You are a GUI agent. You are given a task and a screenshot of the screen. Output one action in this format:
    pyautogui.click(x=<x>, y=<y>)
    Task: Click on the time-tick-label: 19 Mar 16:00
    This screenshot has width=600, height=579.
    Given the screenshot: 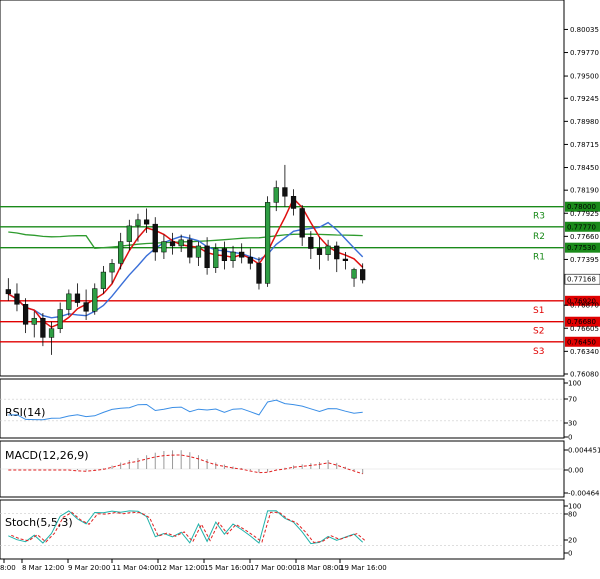 What is the action you would take?
    pyautogui.click(x=363, y=568)
    